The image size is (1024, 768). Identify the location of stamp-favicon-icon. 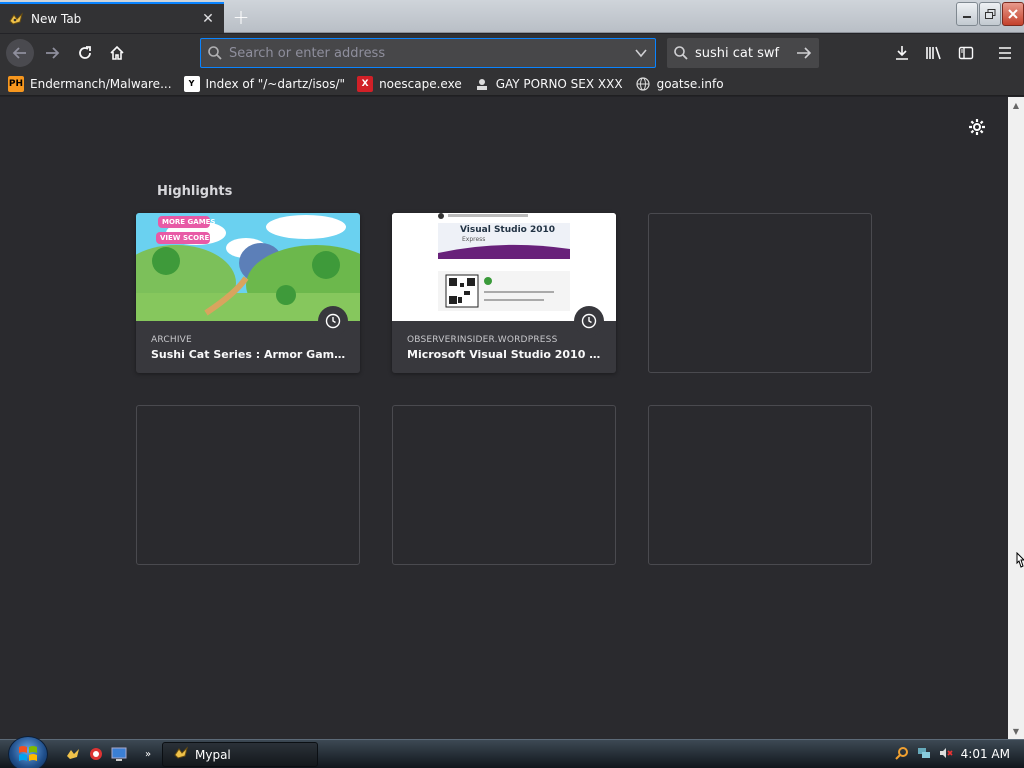
(482, 84).